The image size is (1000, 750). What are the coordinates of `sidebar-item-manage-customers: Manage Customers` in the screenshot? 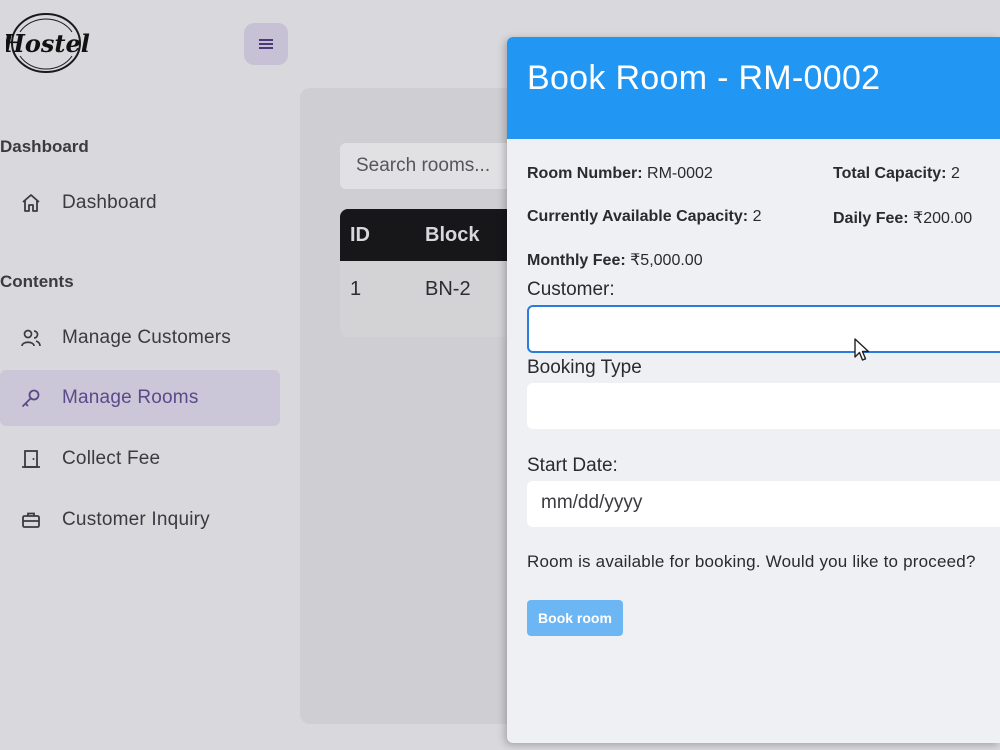 It's located at (140, 338).